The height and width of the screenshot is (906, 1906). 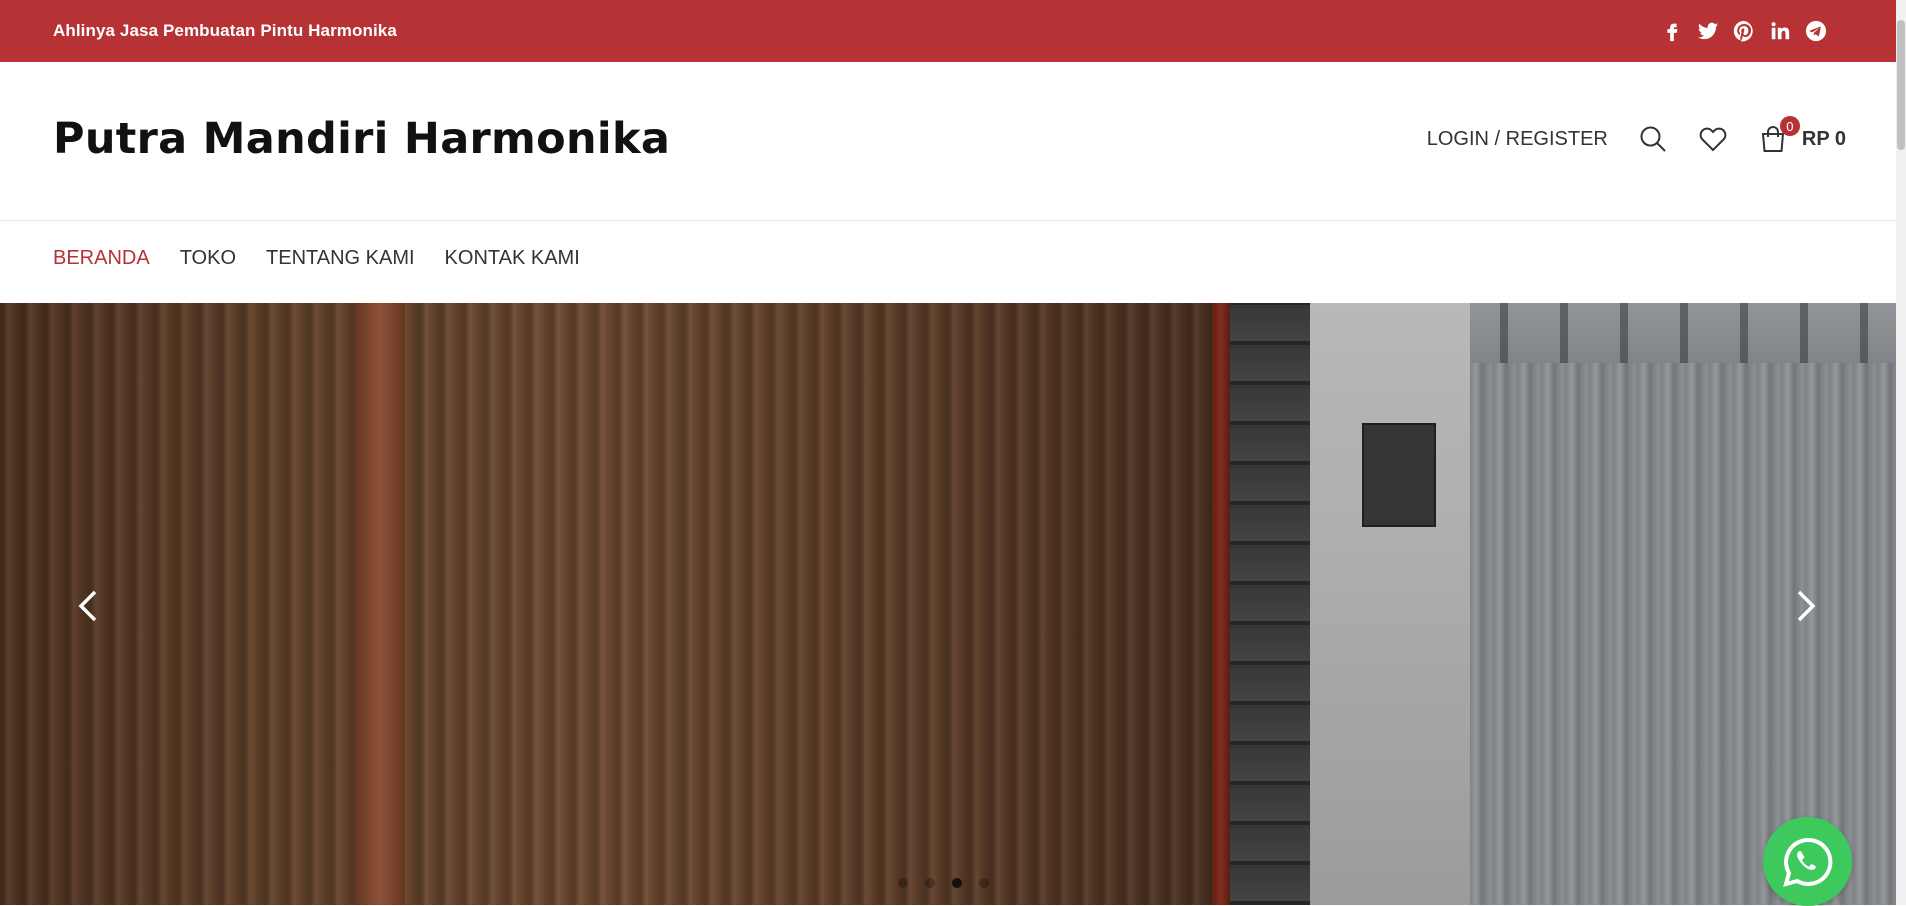 What do you see at coordinates (1789, 126) in the screenshot?
I see `cart-count-badge: 0` at bounding box center [1789, 126].